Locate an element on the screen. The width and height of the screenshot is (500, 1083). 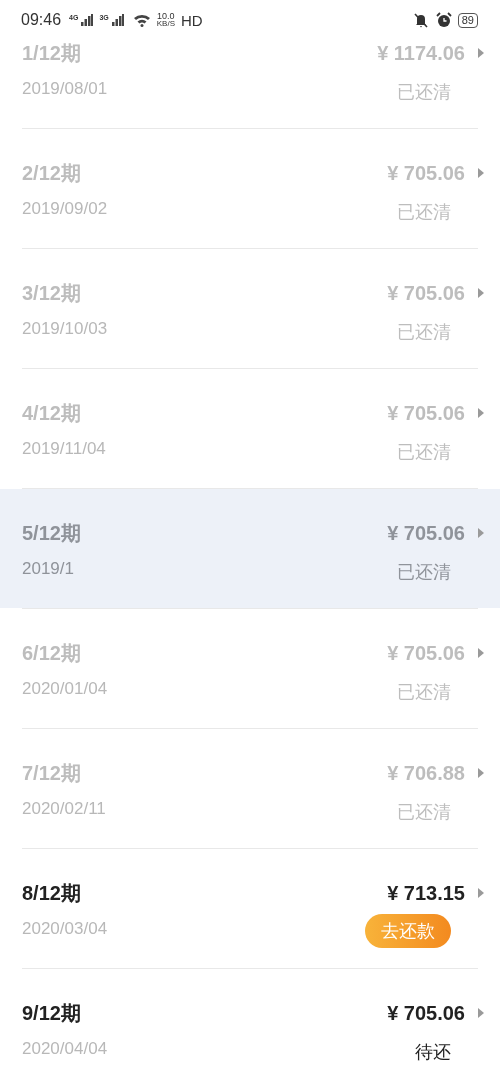
due-date: 2020/02/11 is located at coordinates (64, 809).